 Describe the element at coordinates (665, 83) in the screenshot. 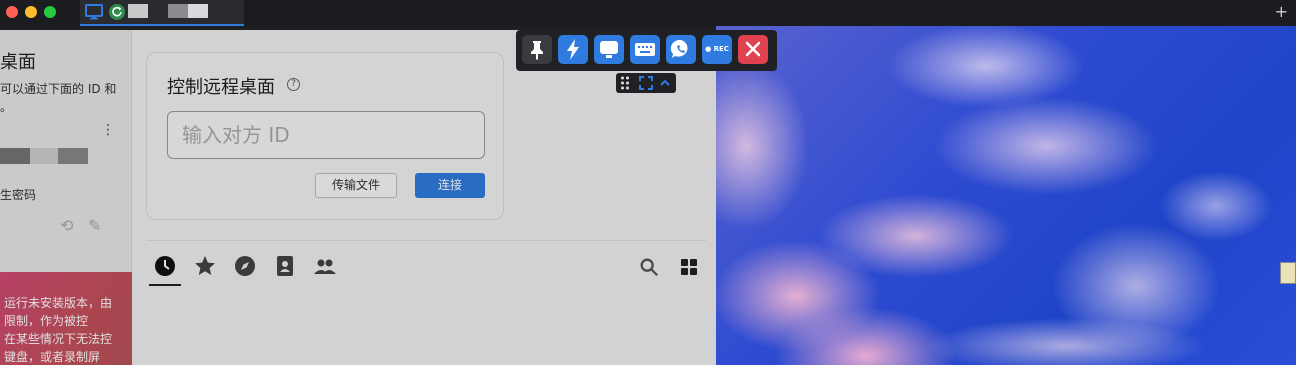

I see `collapse-toolbar-icon` at that location.